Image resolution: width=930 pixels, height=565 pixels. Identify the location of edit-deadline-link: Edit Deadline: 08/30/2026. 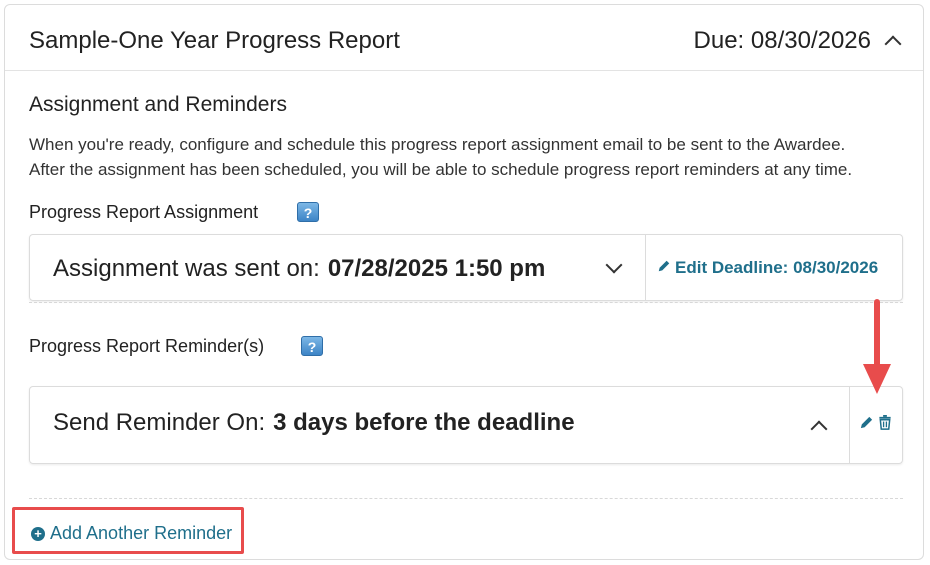
(767, 268).